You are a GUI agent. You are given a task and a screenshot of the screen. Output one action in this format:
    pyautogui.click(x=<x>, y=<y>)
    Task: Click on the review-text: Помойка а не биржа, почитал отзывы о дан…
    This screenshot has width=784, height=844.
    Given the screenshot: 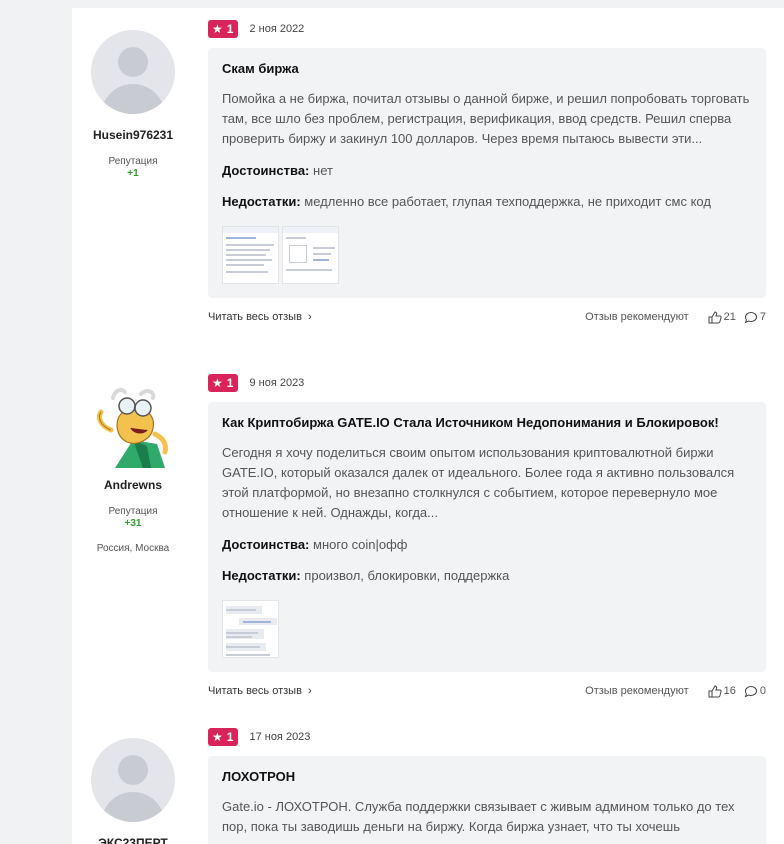 What is the action you would take?
    pyautogui.click(x=486, y=118)
    